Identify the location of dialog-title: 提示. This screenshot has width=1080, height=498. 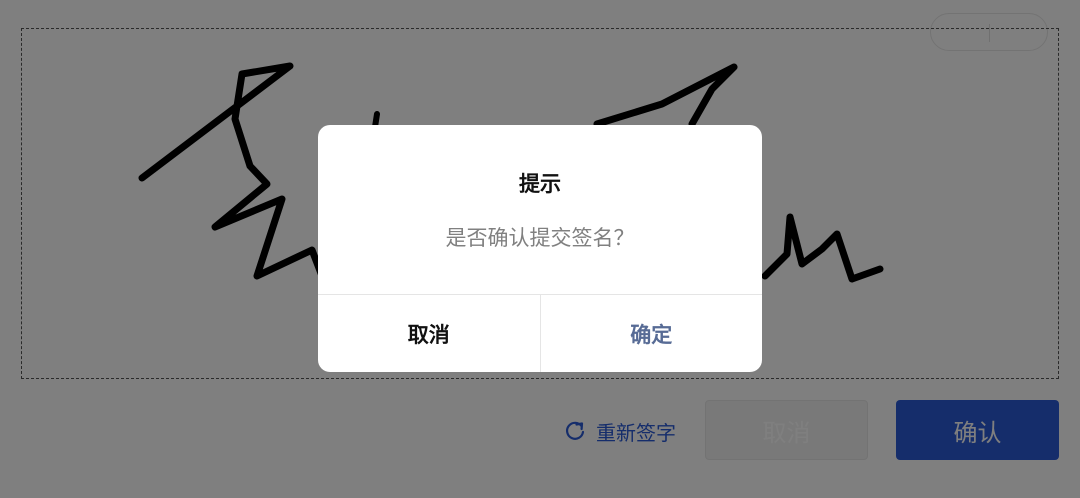
(540, 184).